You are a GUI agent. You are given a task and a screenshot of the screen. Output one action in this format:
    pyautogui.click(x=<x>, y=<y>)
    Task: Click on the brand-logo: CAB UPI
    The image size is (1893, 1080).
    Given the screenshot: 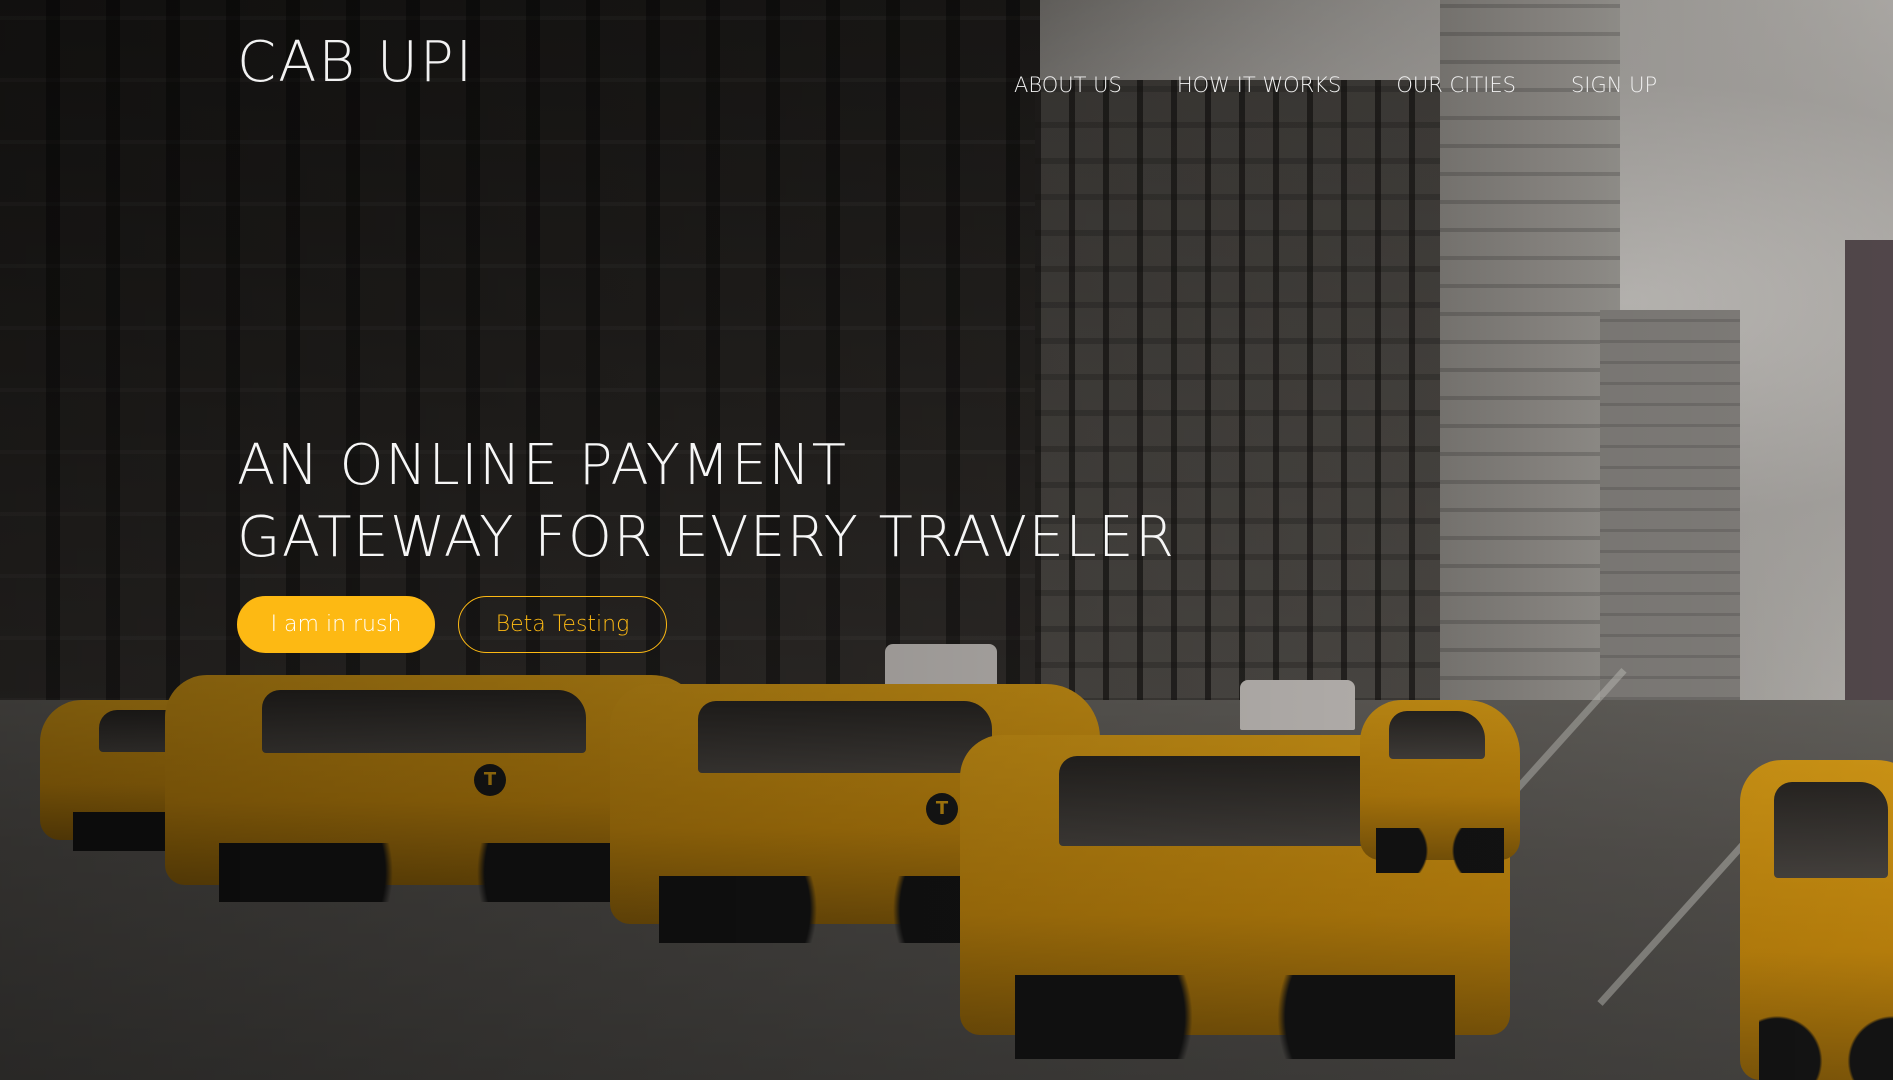 What is the action you would take?
    pyautogui.click(x=355, y=63)
    